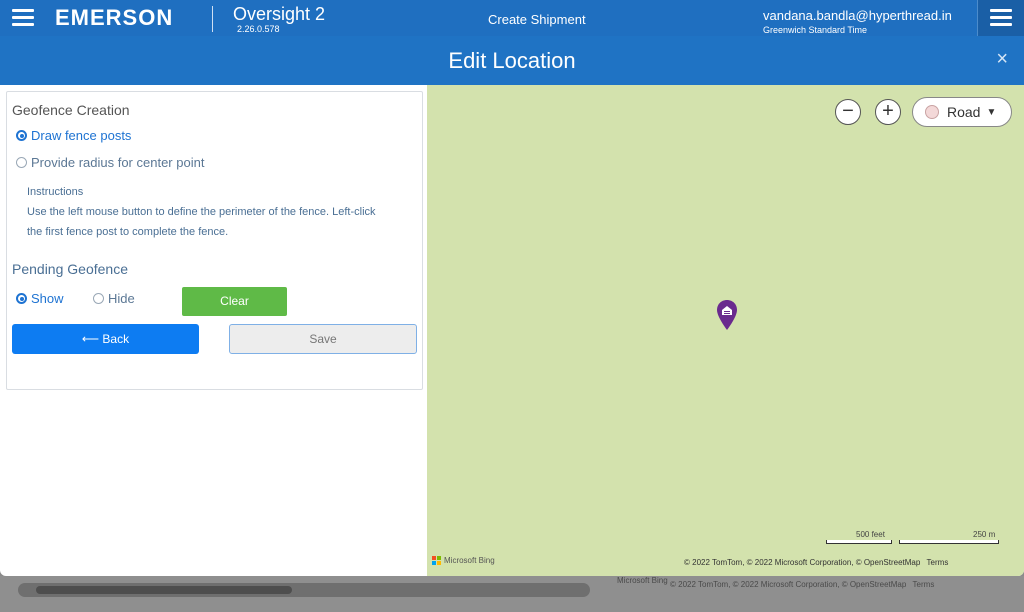  Describe the element at coordinates (258, 29) in the screenshot. I see `product-version: 2.26.0.578` at that location.